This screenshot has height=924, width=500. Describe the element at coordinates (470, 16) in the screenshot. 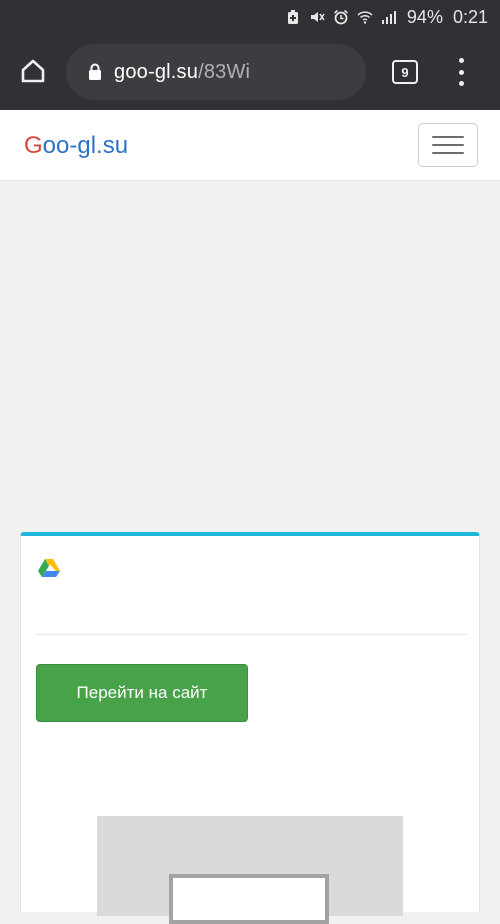

I see `clock: 0:21` at that location.